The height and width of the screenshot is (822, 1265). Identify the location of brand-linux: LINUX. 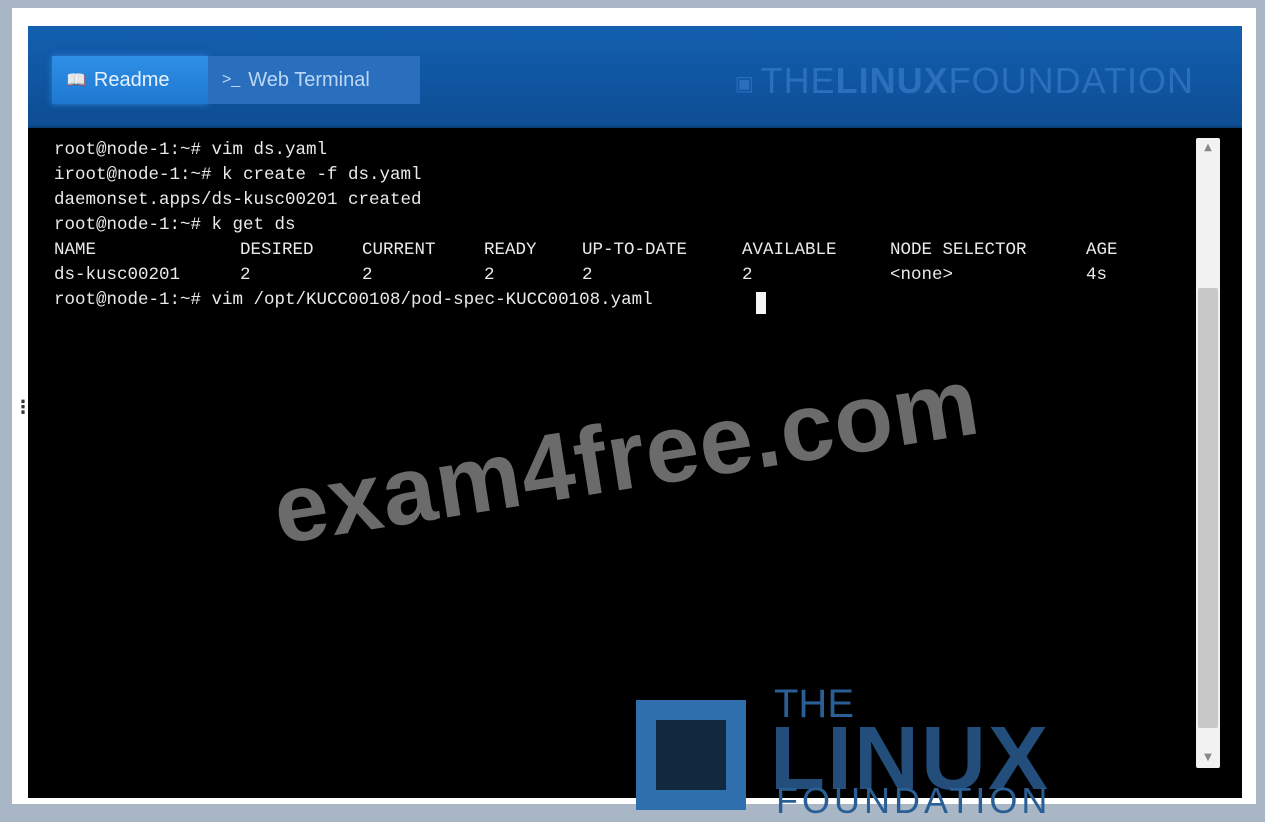
(892, 80).